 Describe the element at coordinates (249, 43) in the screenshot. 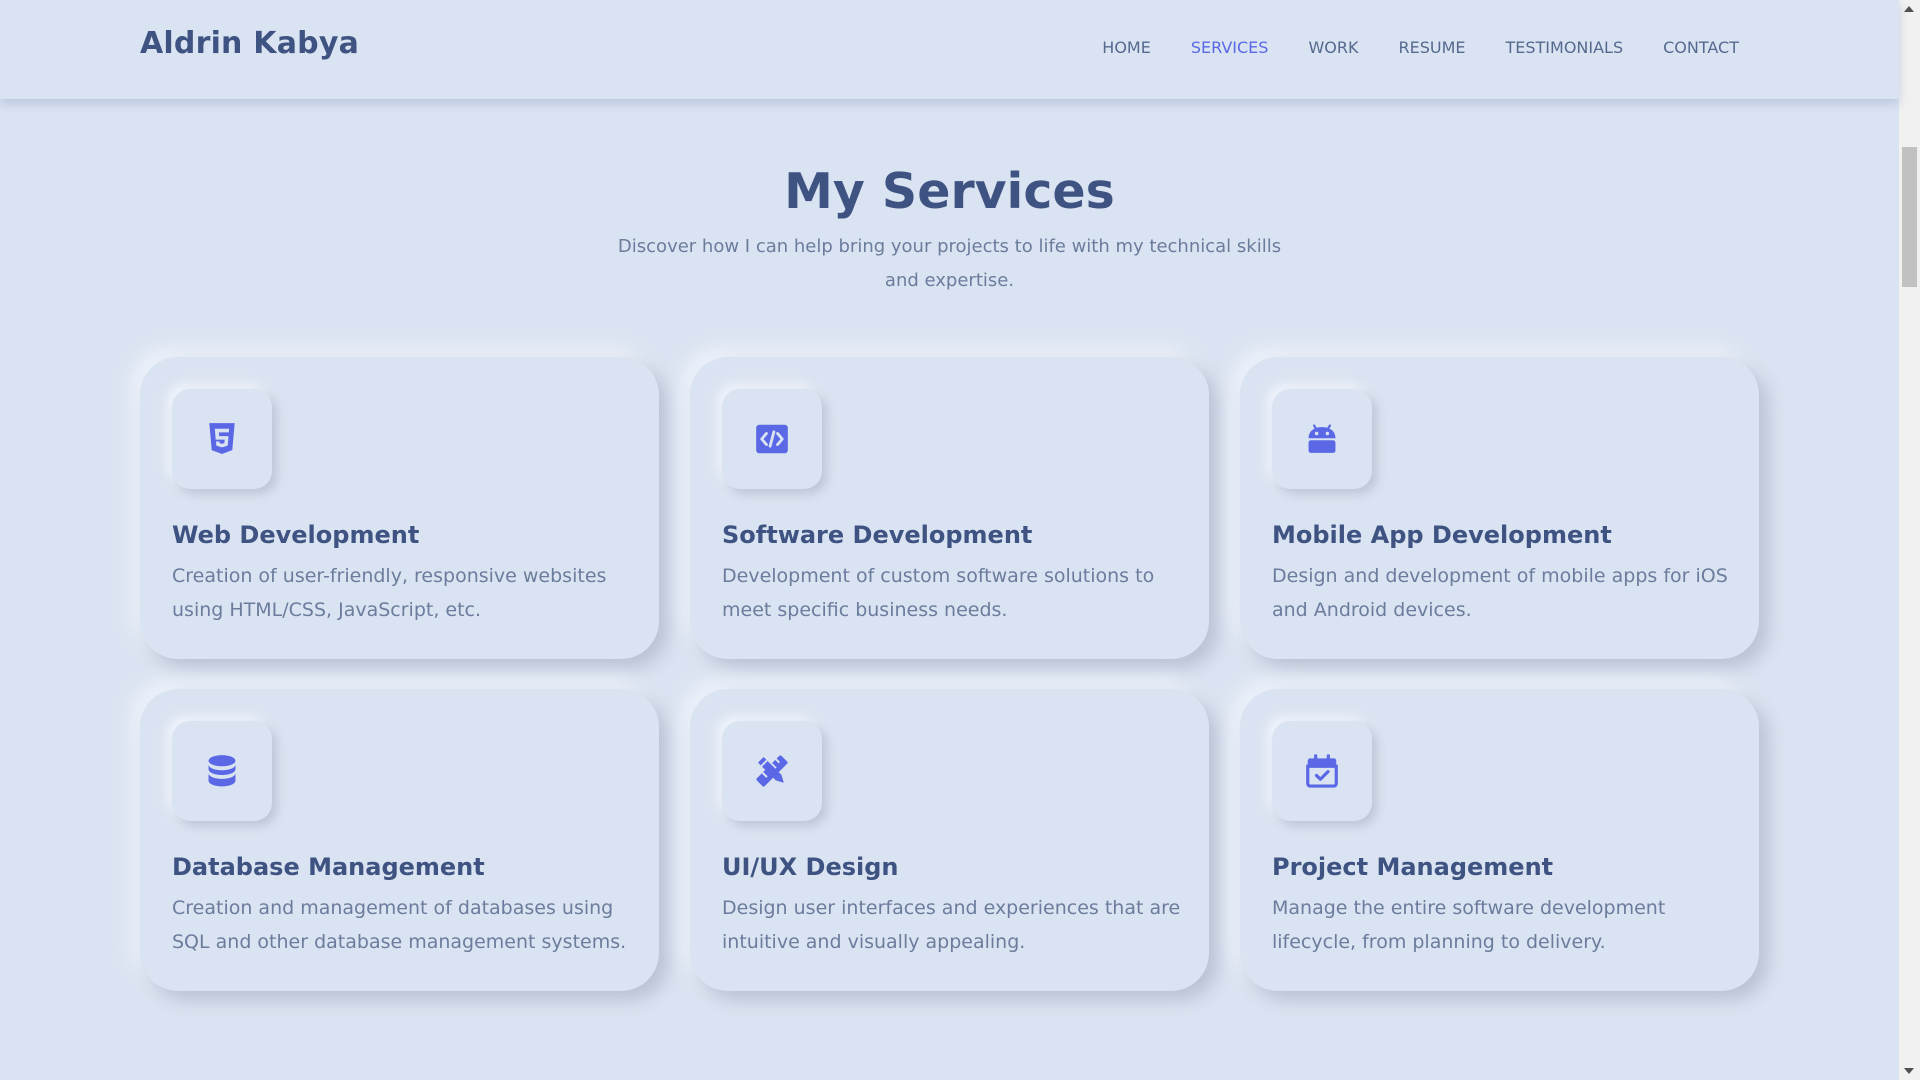

I see `brand-logo: Aldrin Kabya` at that location.